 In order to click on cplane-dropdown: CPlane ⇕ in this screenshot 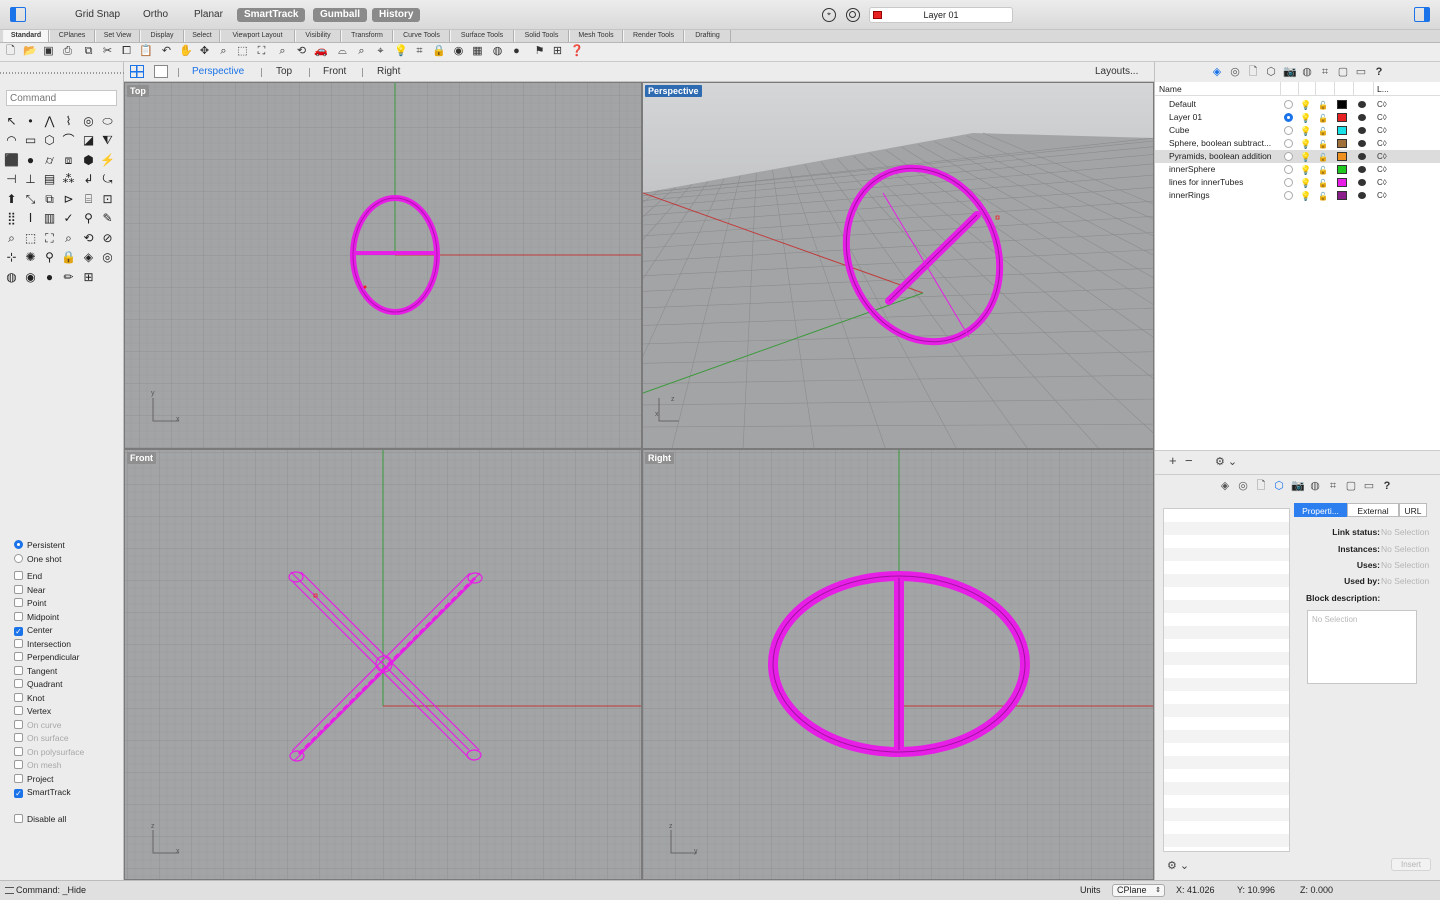, I will do `click(1138, 890)`.